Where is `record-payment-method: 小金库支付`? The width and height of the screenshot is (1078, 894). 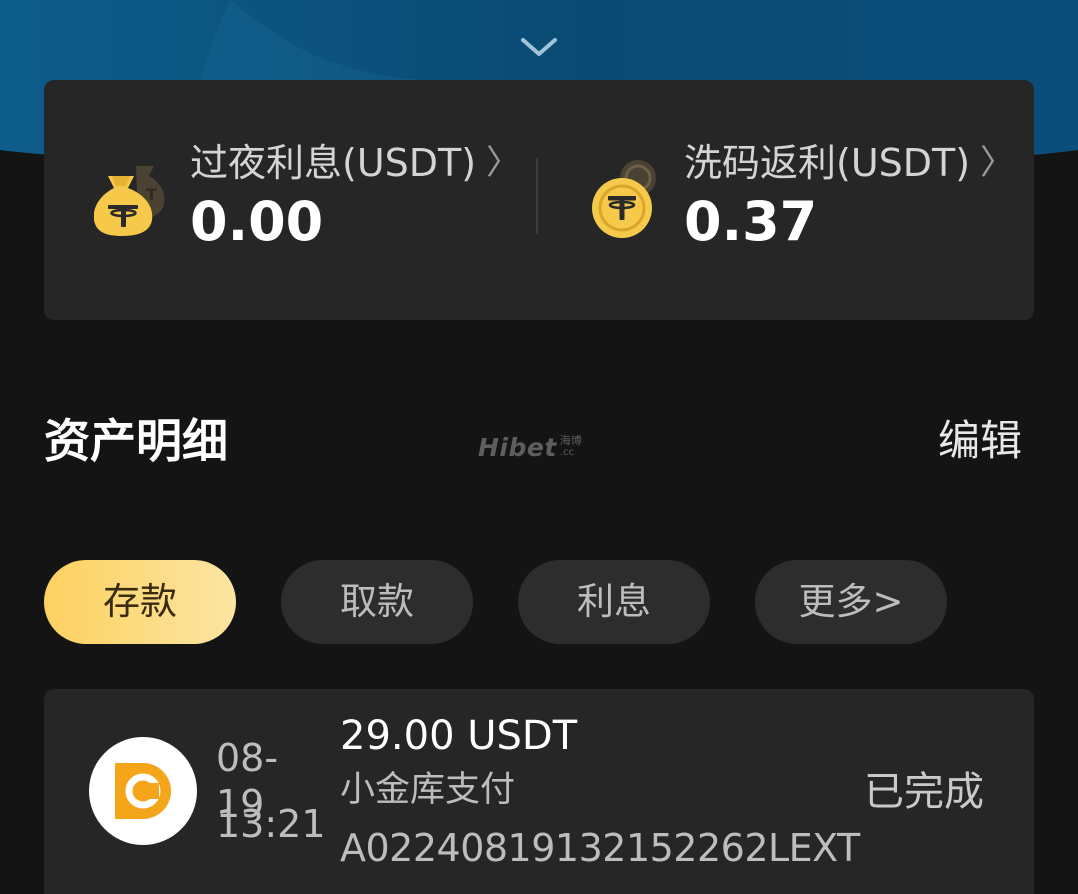 record-payment-method: 小金库支付 is located at coordinates (428, 790).